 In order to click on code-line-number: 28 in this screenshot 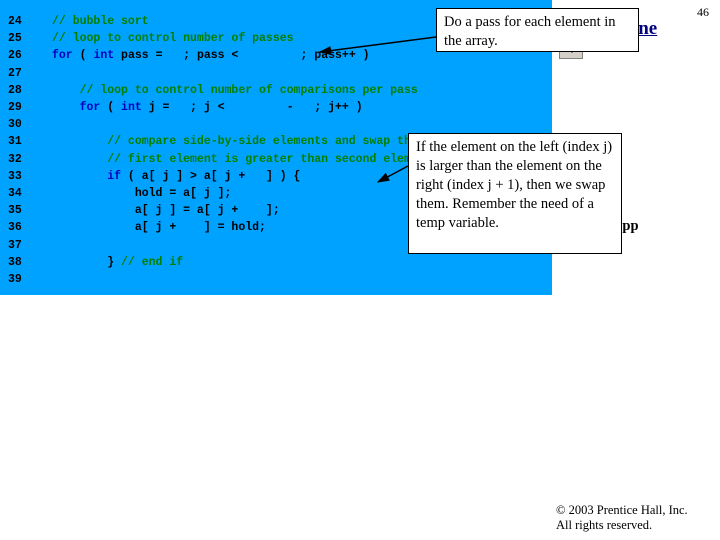, I will do `click(15, 90)`.